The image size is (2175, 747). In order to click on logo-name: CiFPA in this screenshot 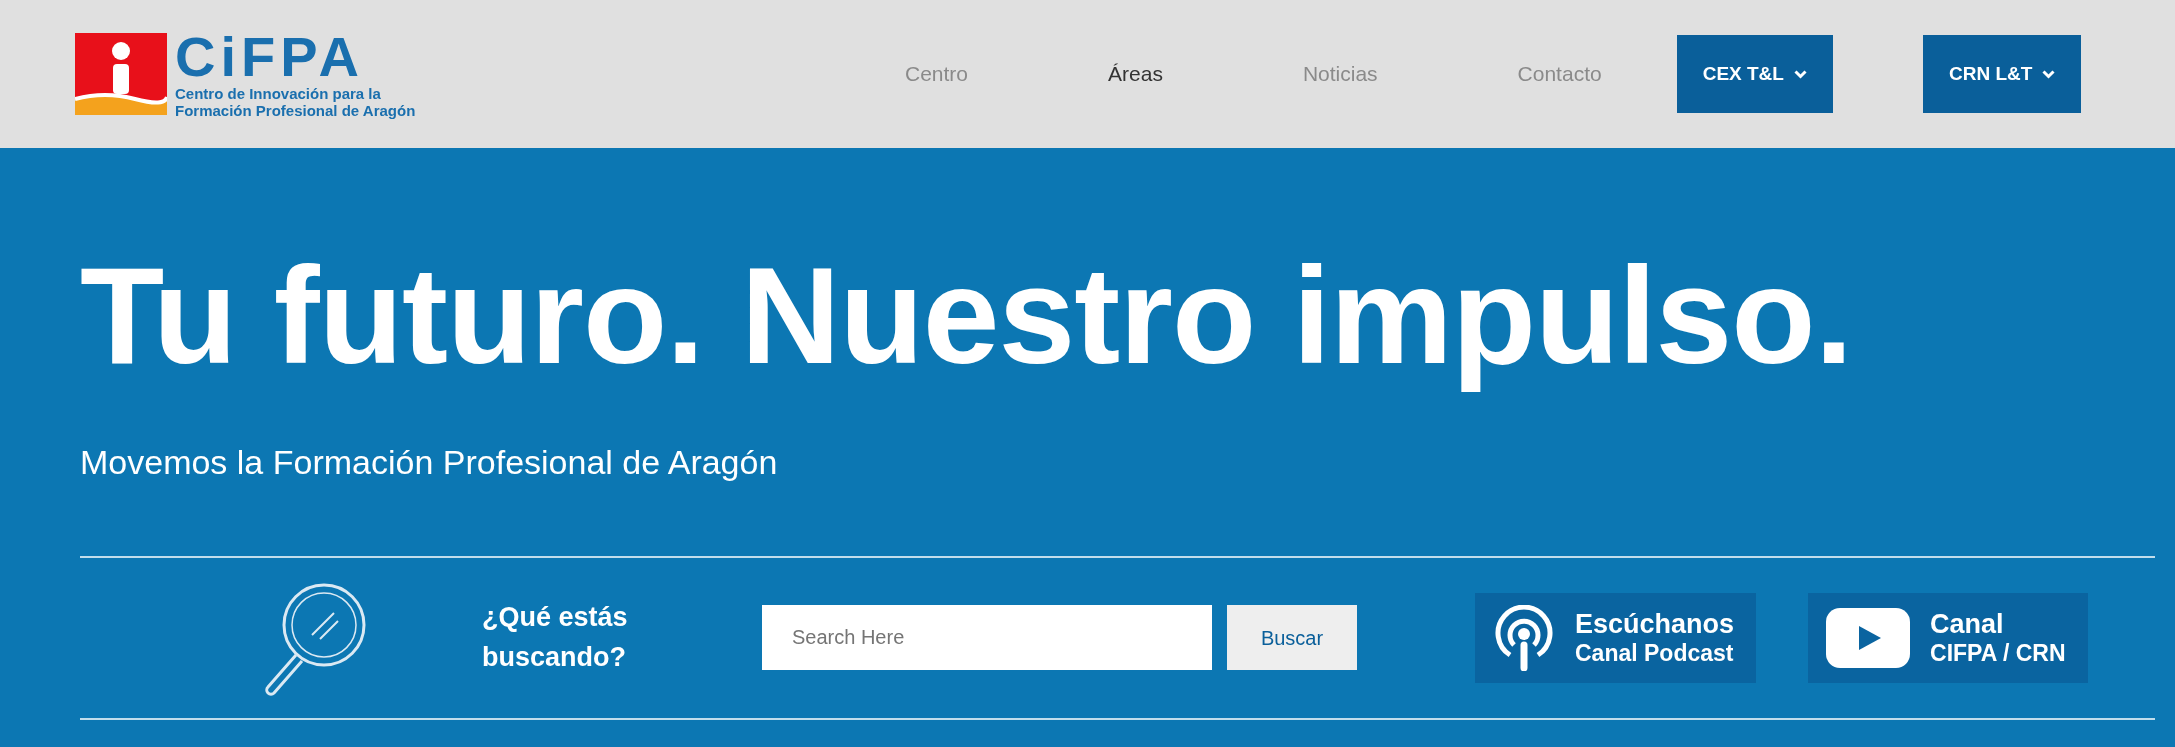, I will do `click(270, 56)`.